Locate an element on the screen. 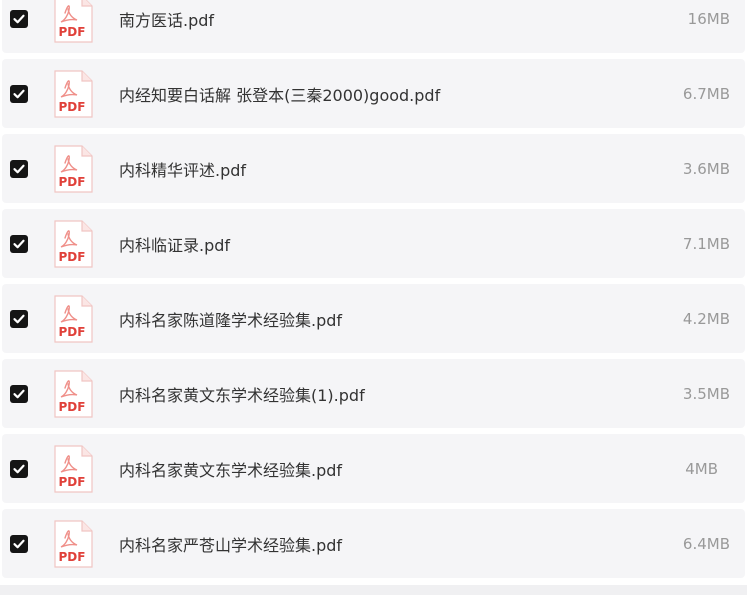 This screenshot has height=595, width=747. file-row: PDF 内科临证录.pdf 7.1MB is located at coordinates (373, 243).